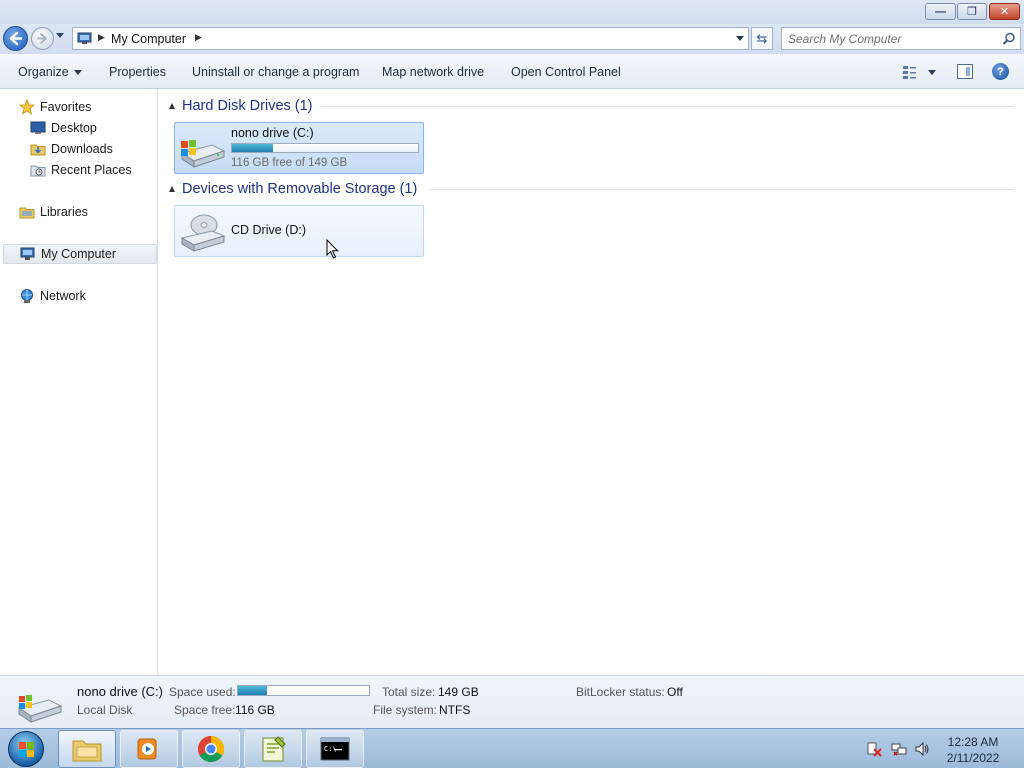 This screenshot has width=1024, height=768. I want to click on organize-button: Organize, so click(50, 72).